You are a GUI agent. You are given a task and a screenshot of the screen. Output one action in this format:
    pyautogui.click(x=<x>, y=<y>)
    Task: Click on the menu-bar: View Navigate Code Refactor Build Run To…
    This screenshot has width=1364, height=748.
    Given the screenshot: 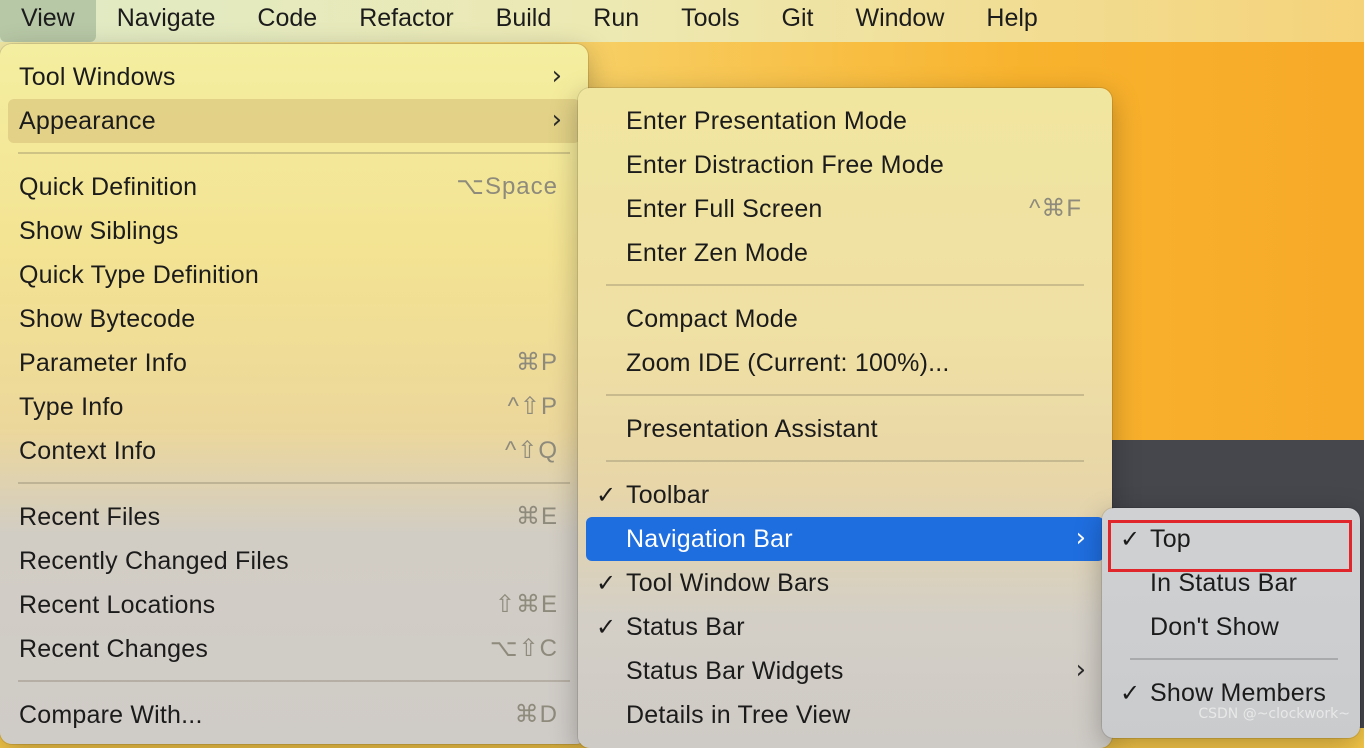 What is the action you would take?
    pyautogui.click(x=682, y=21)
    